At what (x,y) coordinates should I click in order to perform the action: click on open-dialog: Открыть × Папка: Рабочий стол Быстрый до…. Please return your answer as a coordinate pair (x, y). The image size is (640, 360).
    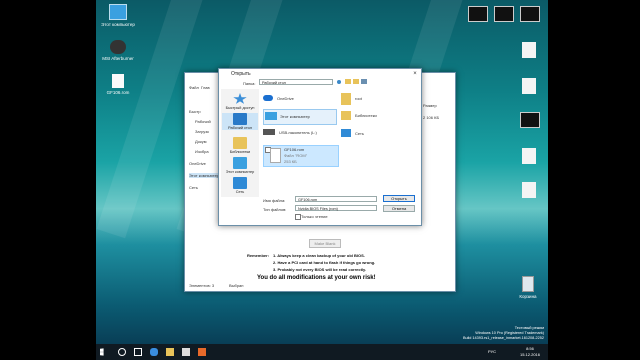
    Looking at the image, I should click on (320, 147).